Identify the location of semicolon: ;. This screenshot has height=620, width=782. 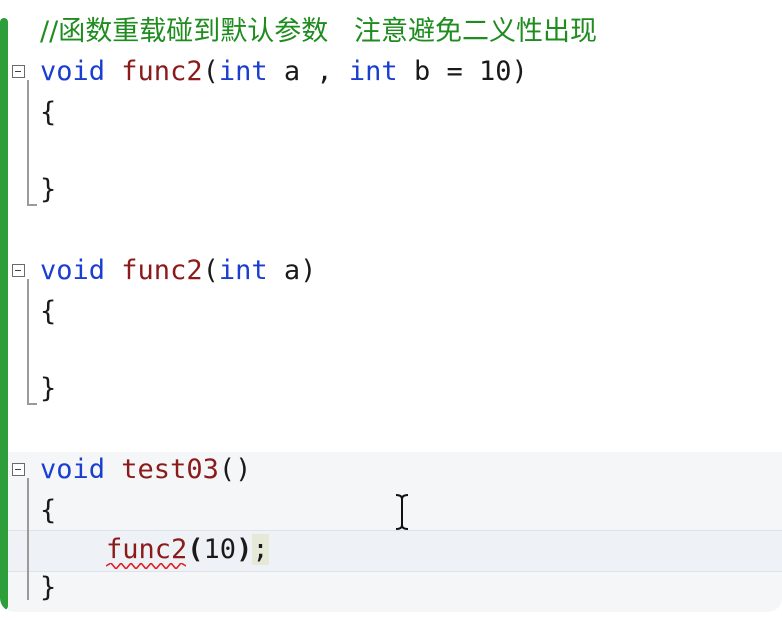
(260, 549).